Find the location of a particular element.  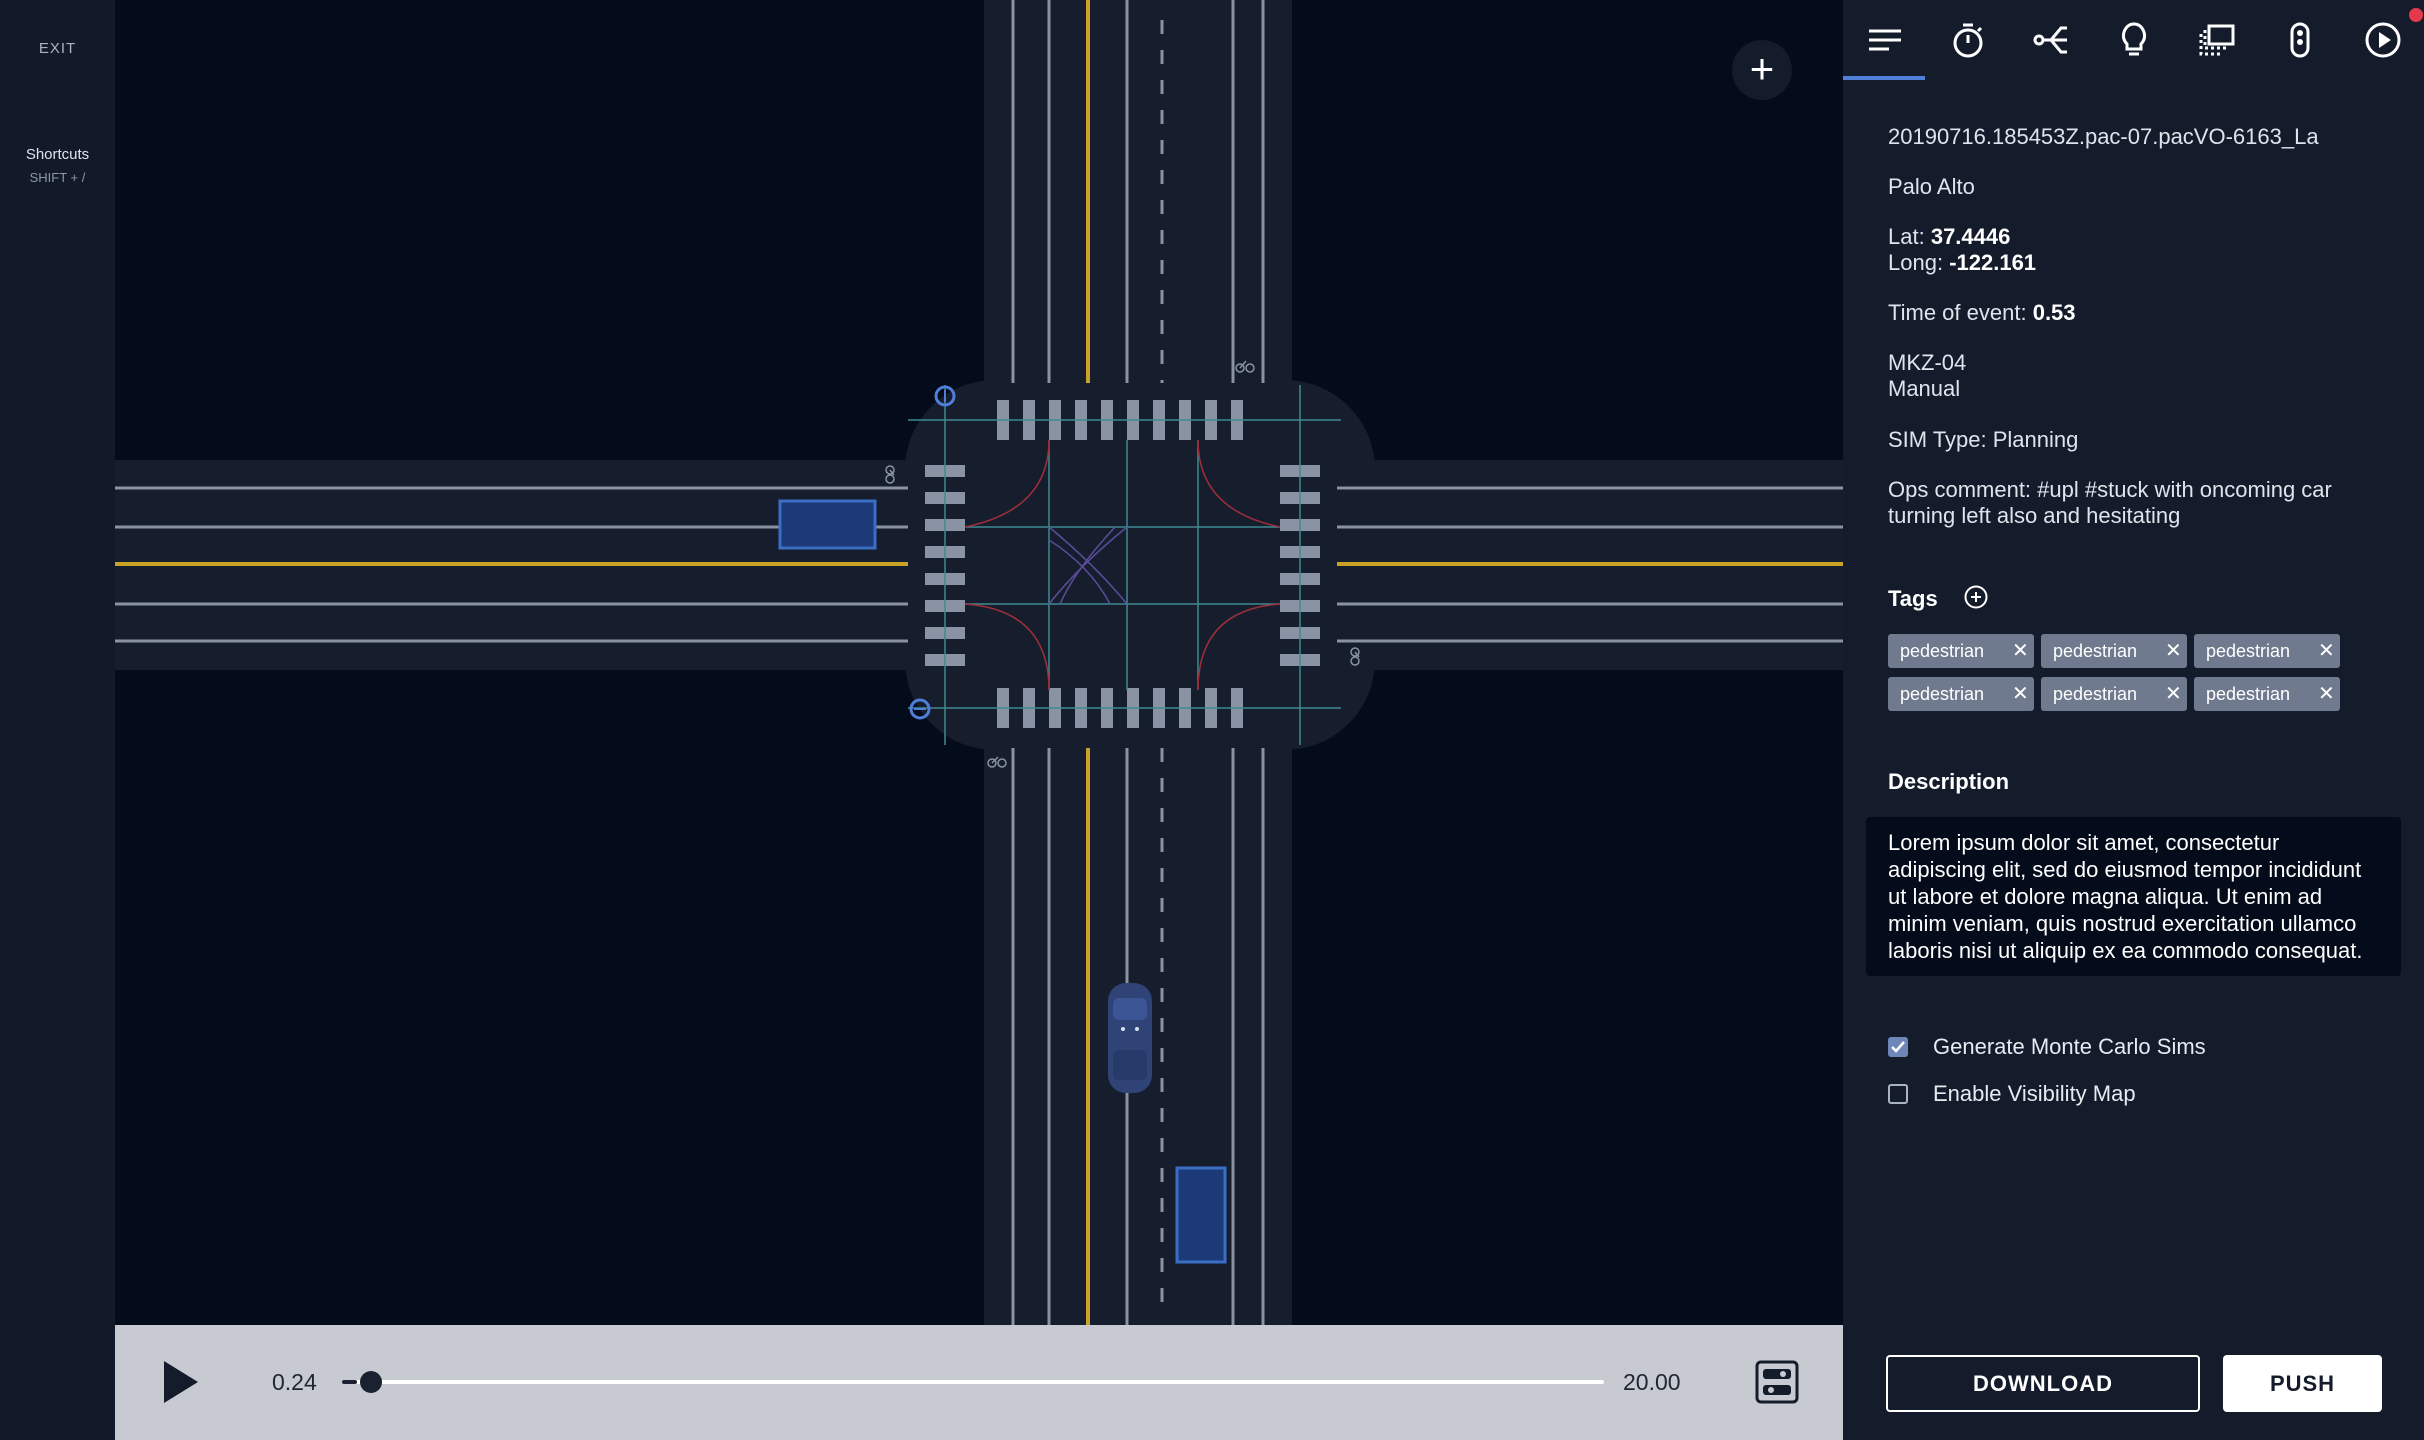

play-icon is located at coordinates (181, 1382).